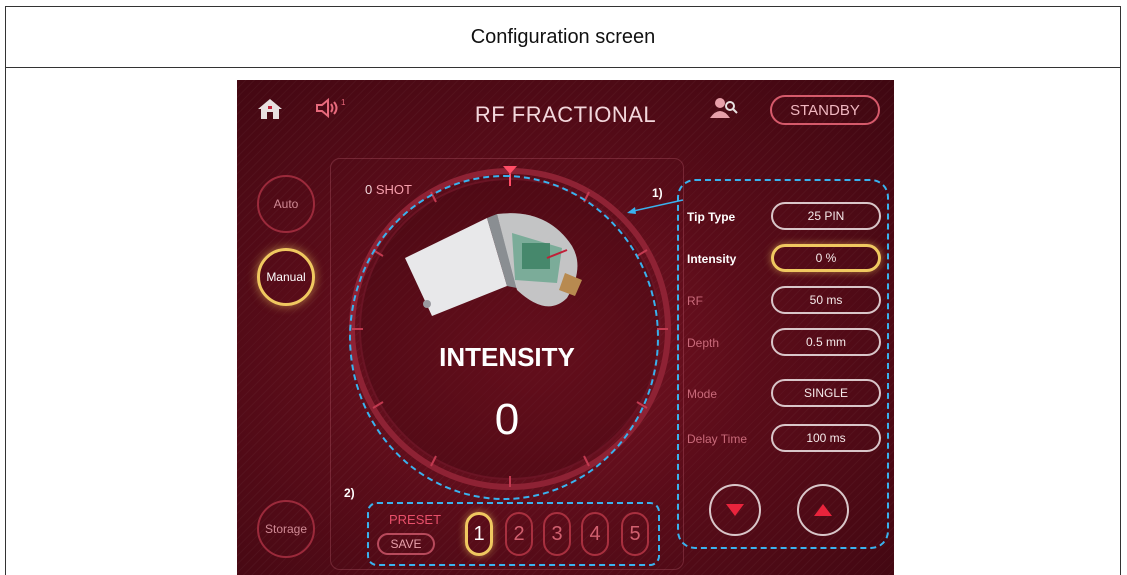 The width and height of the screenshot is (1127, 575). I want to click on decrease-button, so click(735, 510).